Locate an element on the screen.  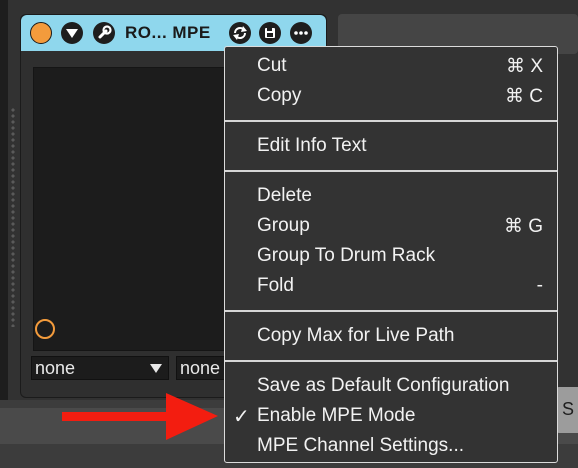
menu-item-label: Group To Drum Rack is located at coordinates (346, 255).